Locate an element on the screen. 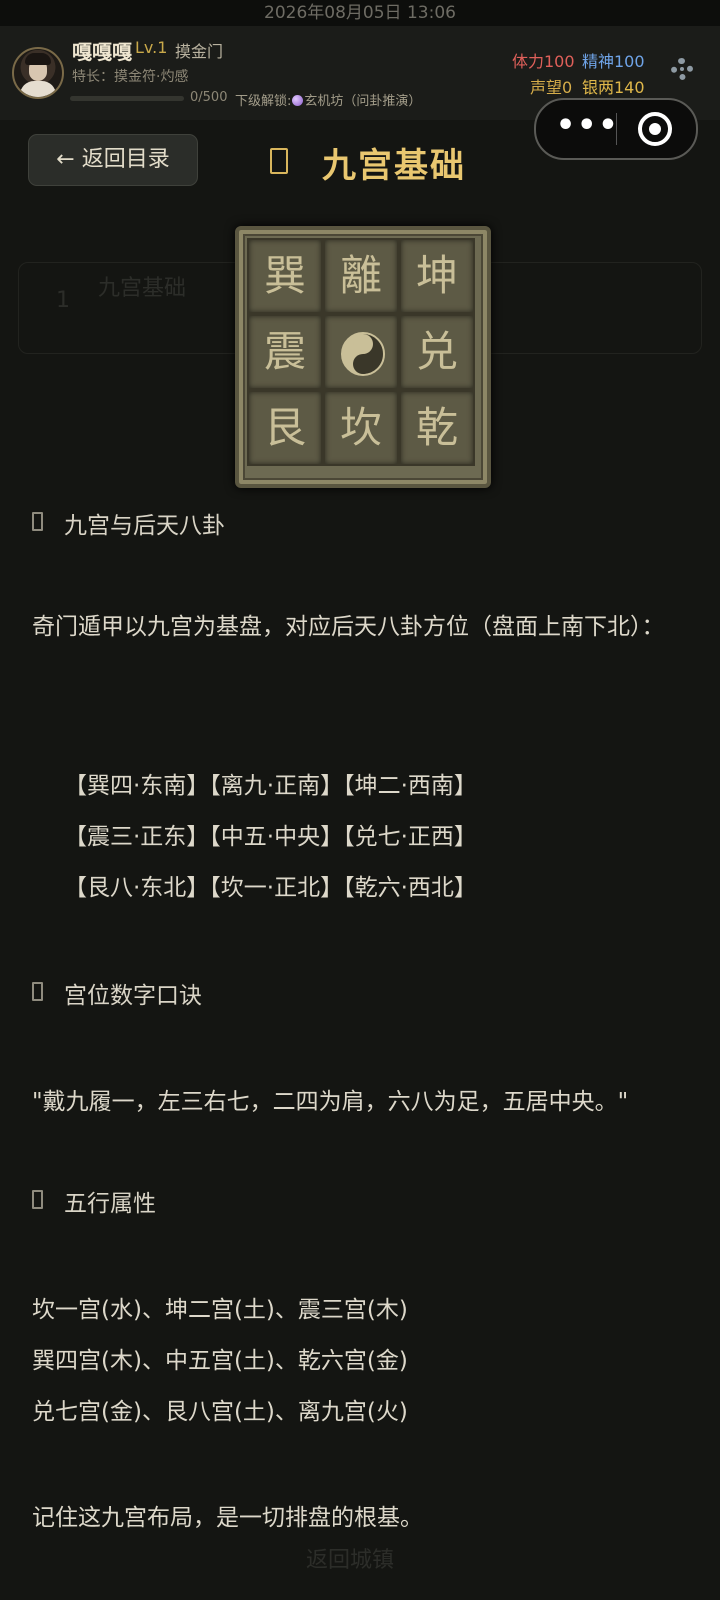 Image resolution: width=720 pixels, height=1600 pixels. spirit-stat: 精神100 is located at coordinates (613, 61).